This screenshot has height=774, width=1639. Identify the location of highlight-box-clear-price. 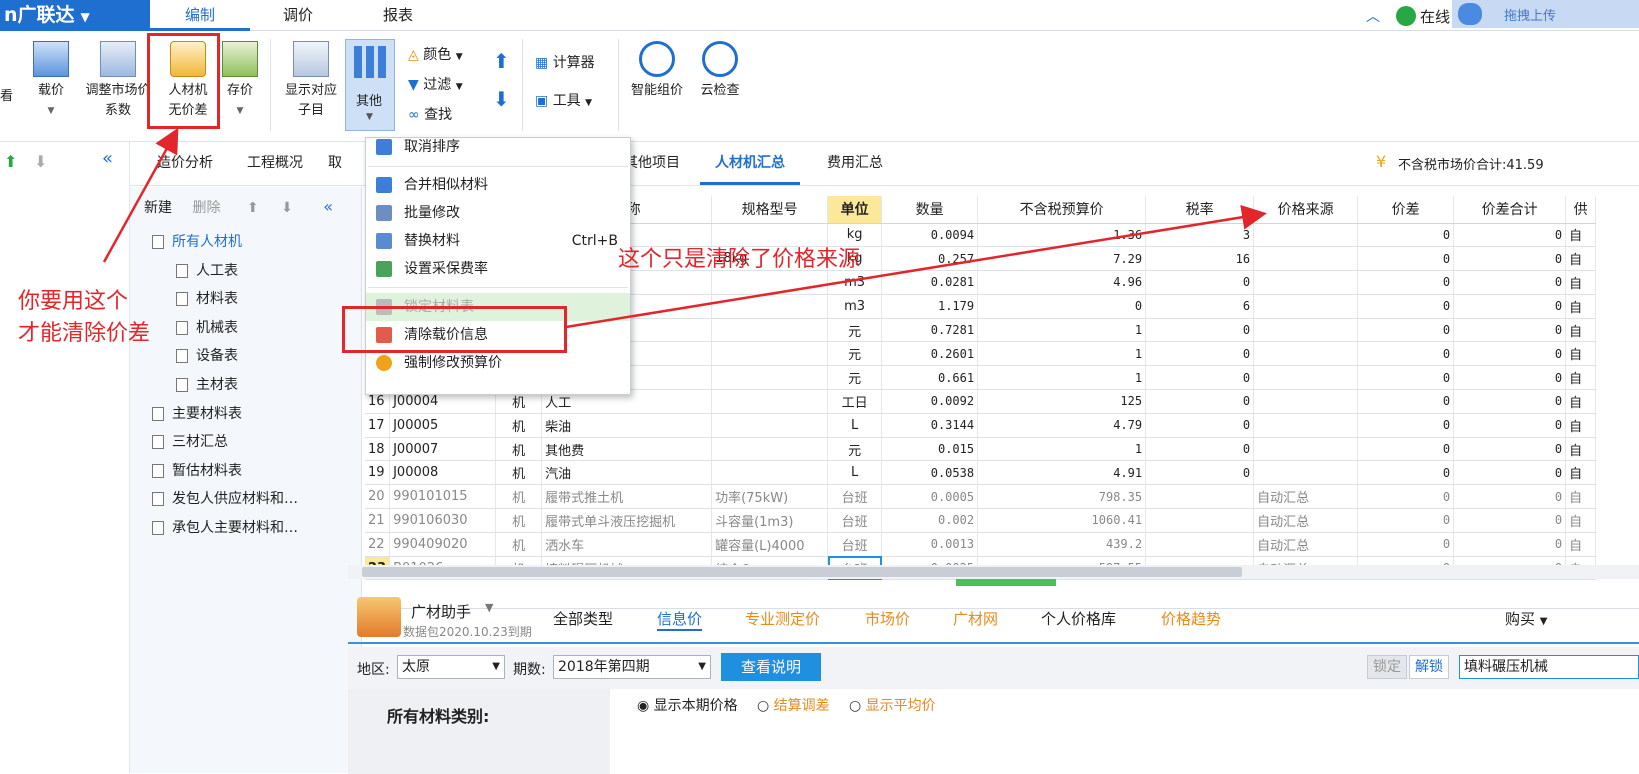
(454, 329).